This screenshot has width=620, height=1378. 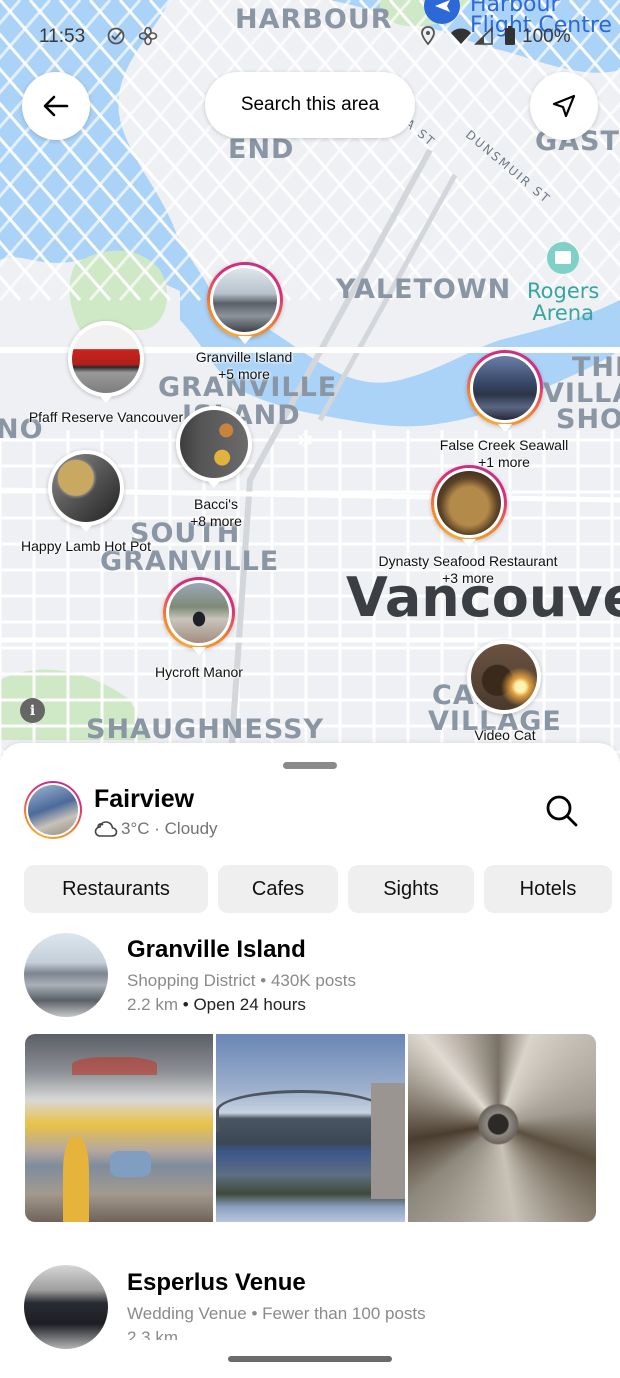 I want to click on navigation-arrow-icon, so click(x=564, y=106).